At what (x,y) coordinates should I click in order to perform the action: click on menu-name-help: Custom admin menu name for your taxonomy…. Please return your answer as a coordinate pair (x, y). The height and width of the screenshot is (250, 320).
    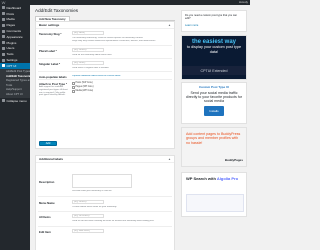
    Looking at the image, I should click on (94, 206).